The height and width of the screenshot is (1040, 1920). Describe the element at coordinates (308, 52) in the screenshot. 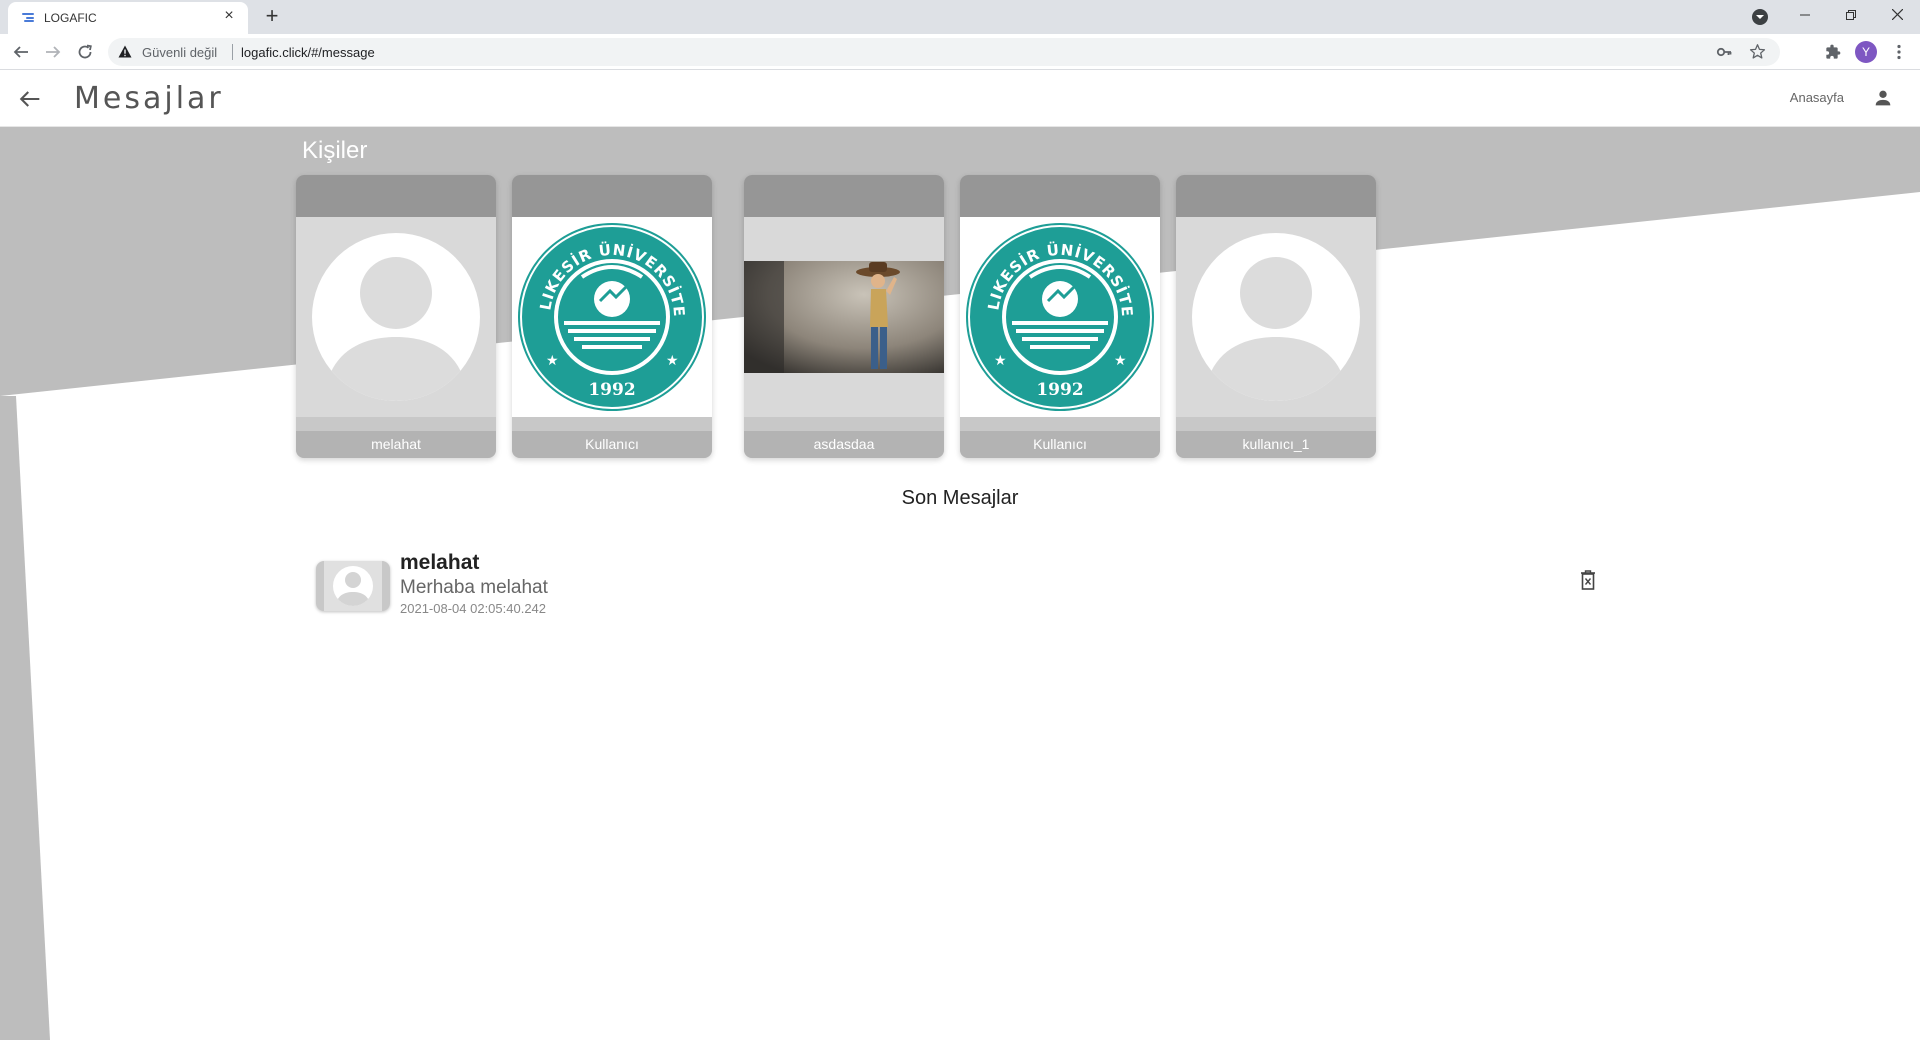

I see `url-text: logafic.click/#/message` at that location.